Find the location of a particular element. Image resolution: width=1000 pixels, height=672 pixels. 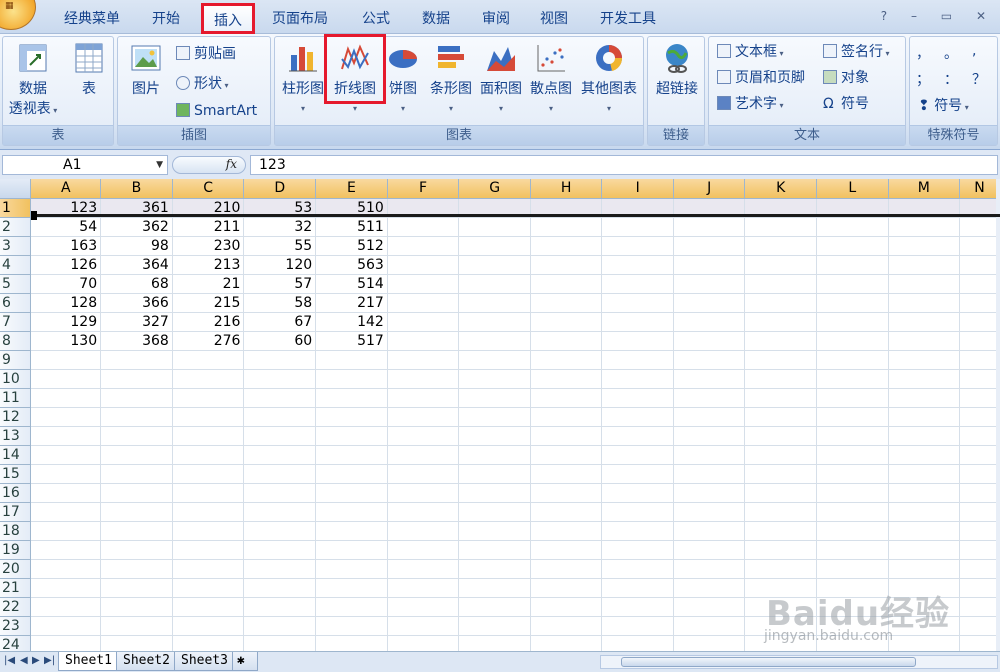

cell-m19 is located at coordinates (924, 550).